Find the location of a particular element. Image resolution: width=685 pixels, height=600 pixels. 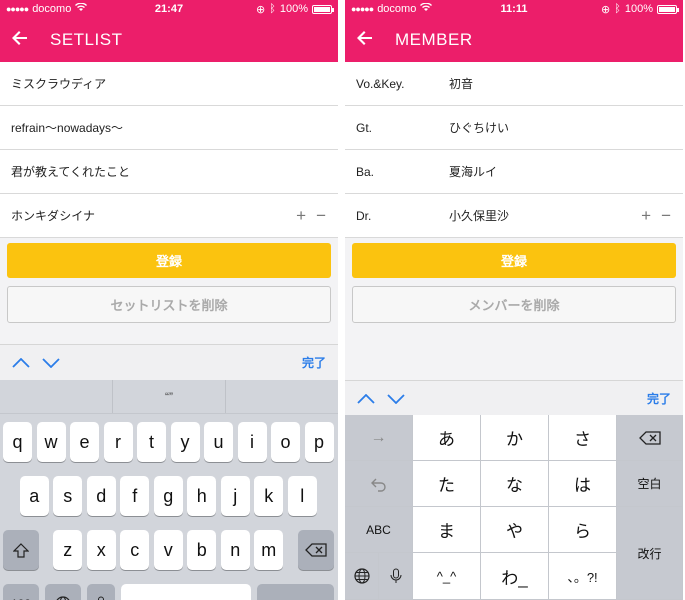

kana-key: な is located at coordinates (515, 484).